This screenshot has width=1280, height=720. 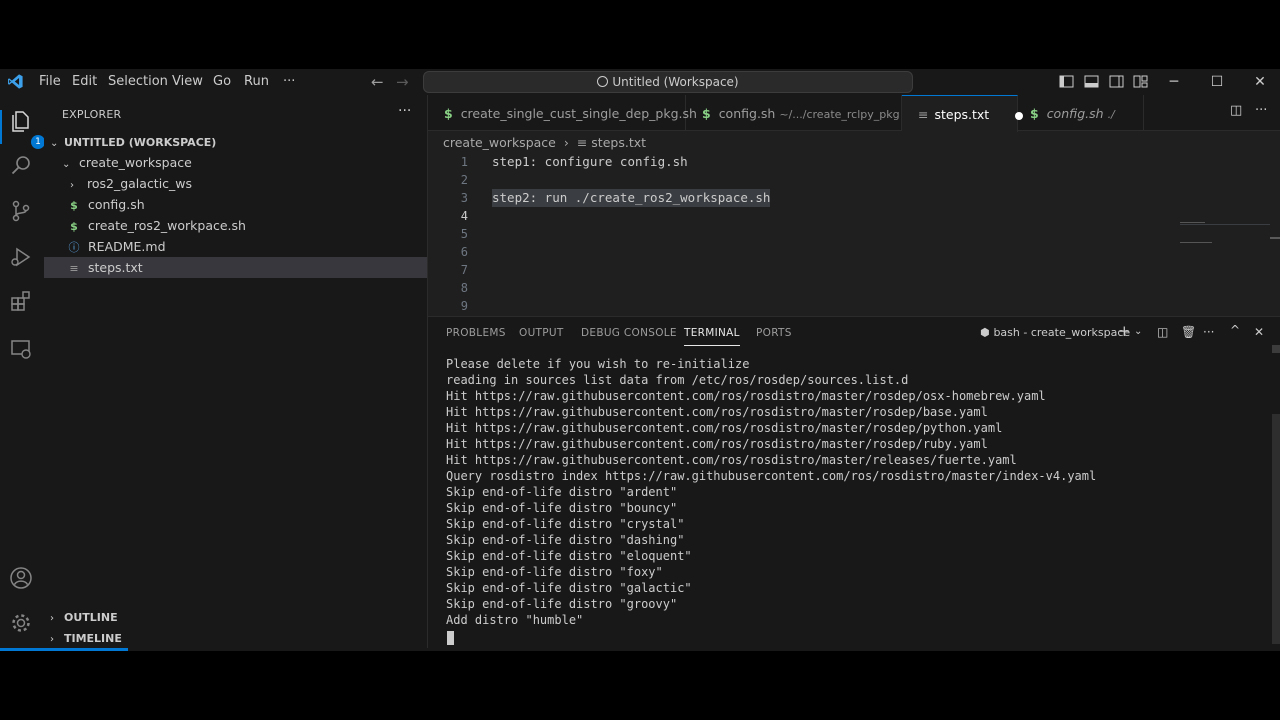 I want to click on terminal-scrollbar, so click(x=1276, y=529).